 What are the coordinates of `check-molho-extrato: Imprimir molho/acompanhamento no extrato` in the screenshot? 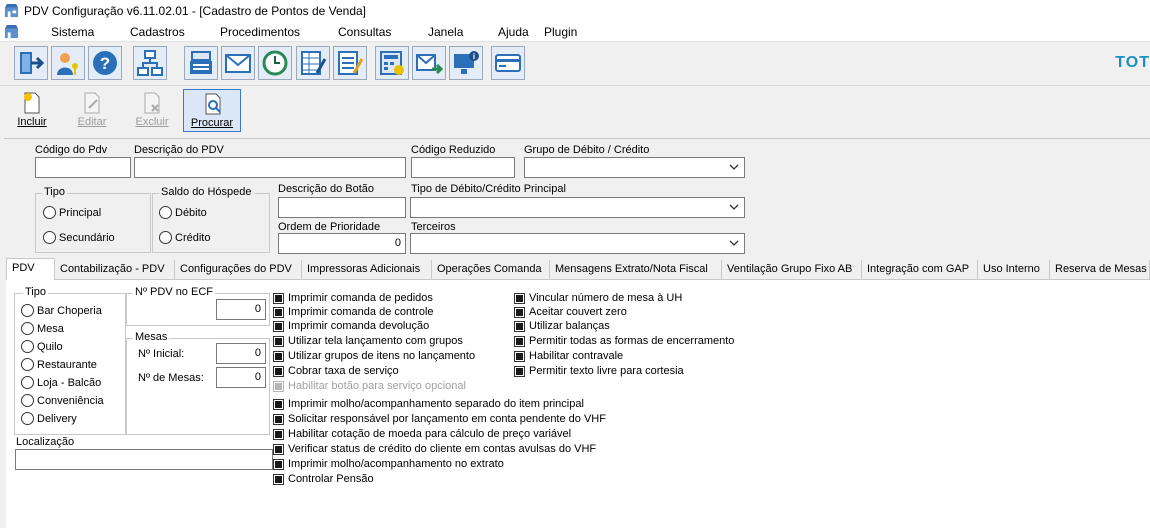 It's located at (388, 464).